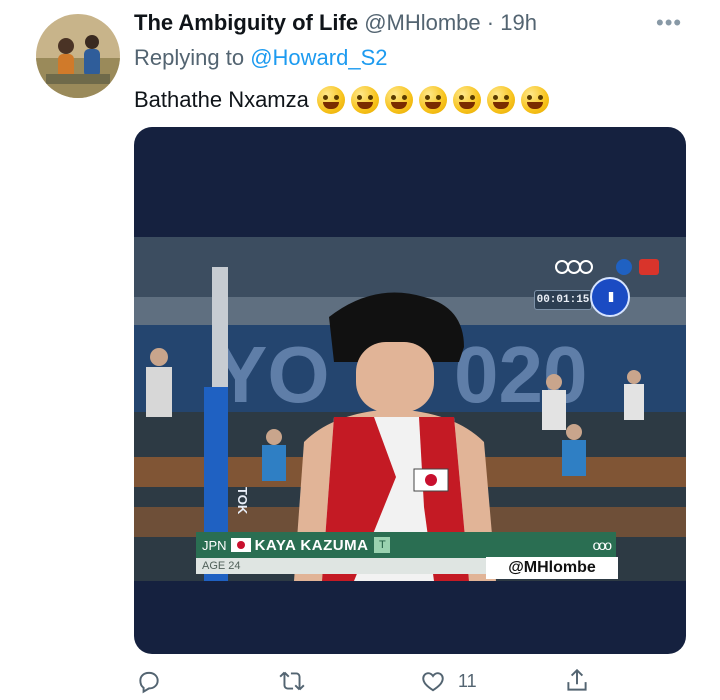  I want to click on country-code: JPN, so click(214, 545).